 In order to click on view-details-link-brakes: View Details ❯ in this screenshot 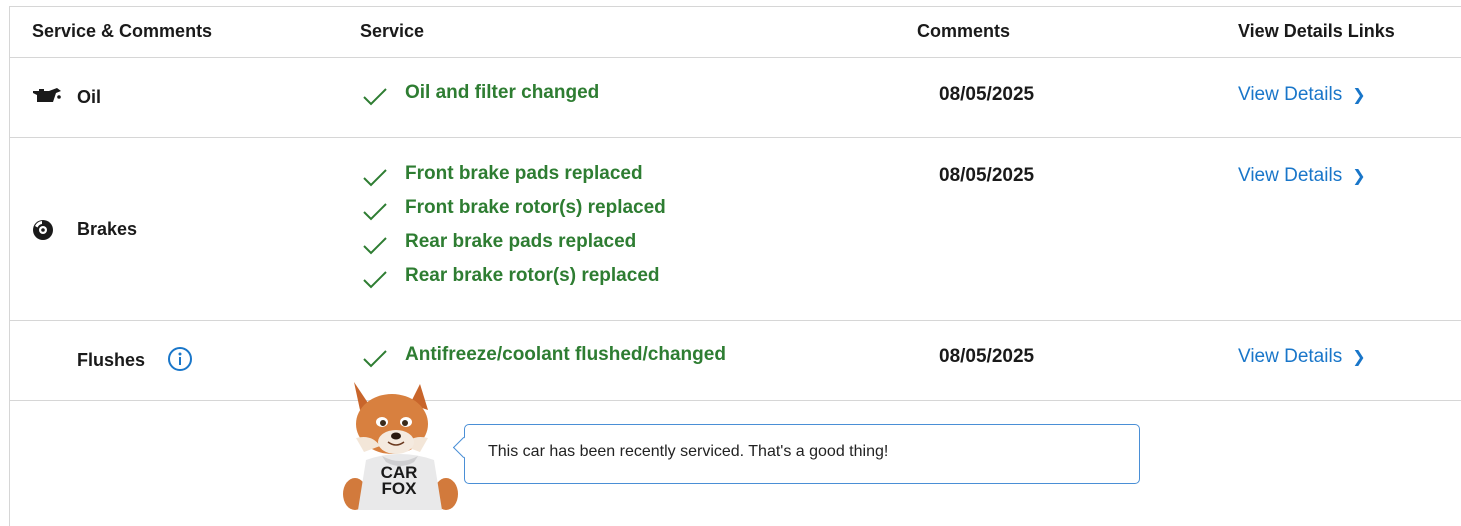, I will do `click(1302, 176)`.